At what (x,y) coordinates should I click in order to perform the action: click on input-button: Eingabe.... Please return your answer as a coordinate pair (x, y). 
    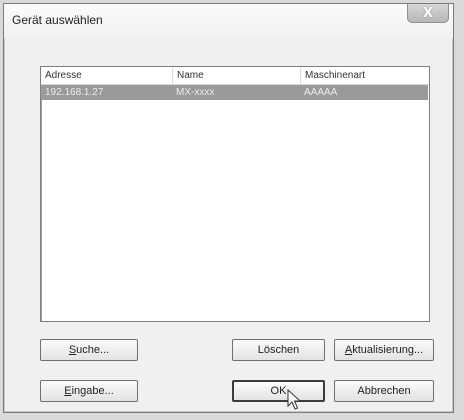
    Looking at the image, I should click on (89, 391).